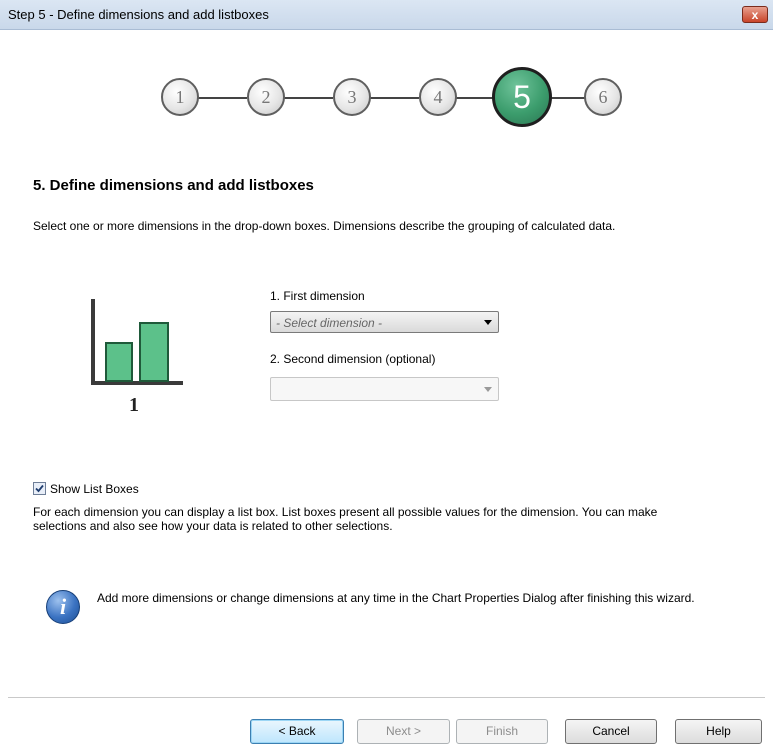 This screenshot has height=756, width=773. I want to click on page-heading: 5. Define dimensions and add listboxes, so click(173, 185).